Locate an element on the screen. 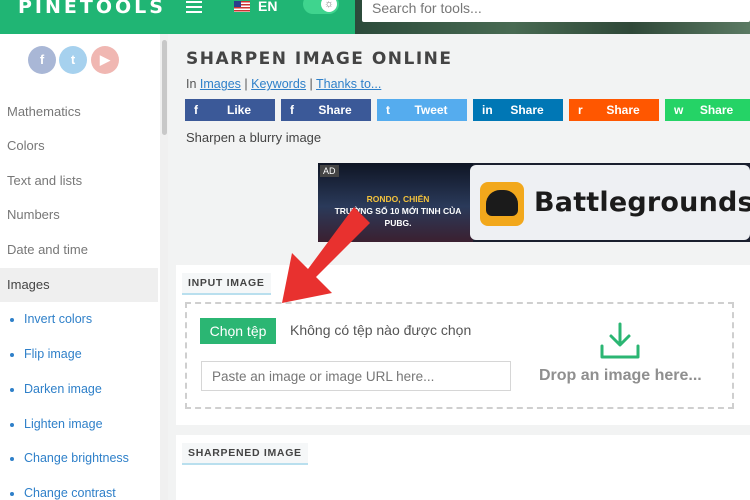  ad-brand-name: Battlegrounds is located at coordinates (642, 202).